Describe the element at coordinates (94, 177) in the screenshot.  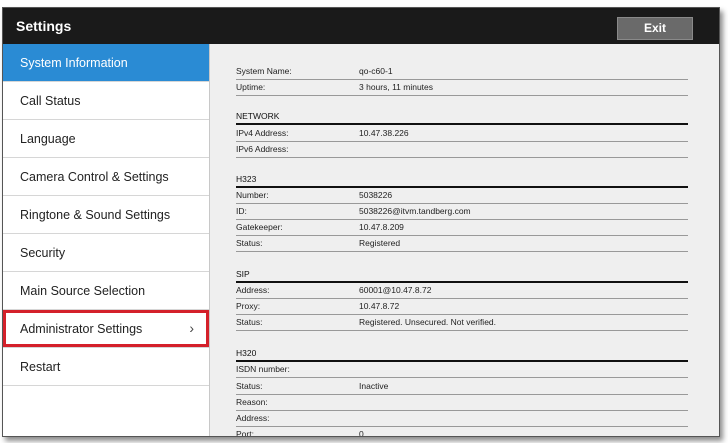
I see `sidebar-item-label: Camera Control & Settings` at that location.